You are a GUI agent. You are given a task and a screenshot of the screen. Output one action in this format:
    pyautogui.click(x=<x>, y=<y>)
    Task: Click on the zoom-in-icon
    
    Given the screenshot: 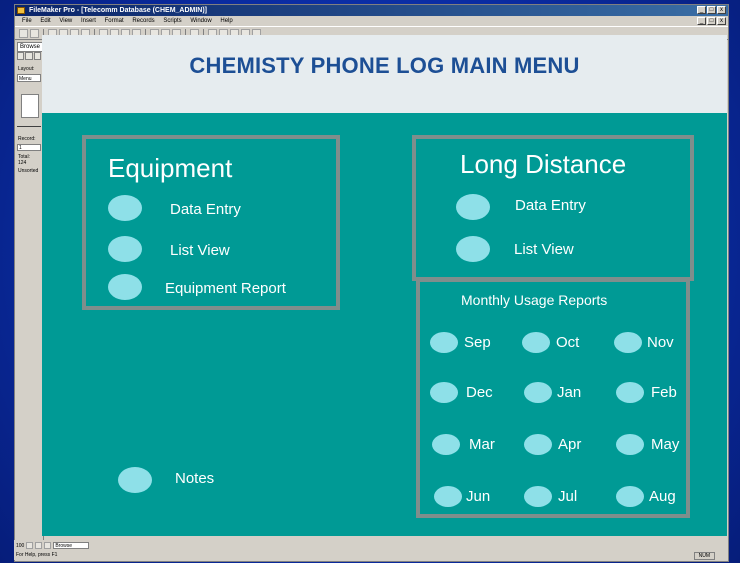 What is the action you would take?
    pyautogui.click(x=39, y=545)
    